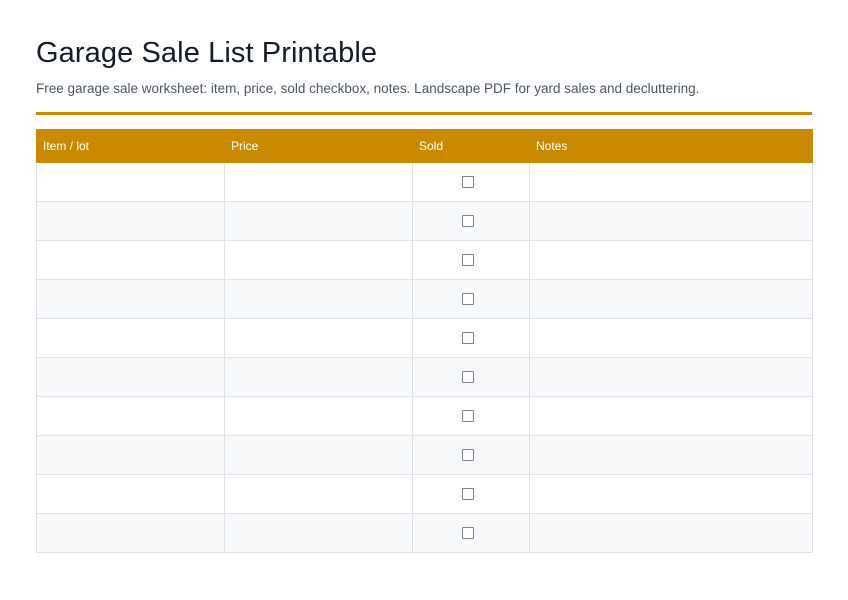 The height and width of the screenshot is (600, 848). Describe the element at coordinates (671, 146) in the screenshot. I see `column-header-notes: Notes` at that location.